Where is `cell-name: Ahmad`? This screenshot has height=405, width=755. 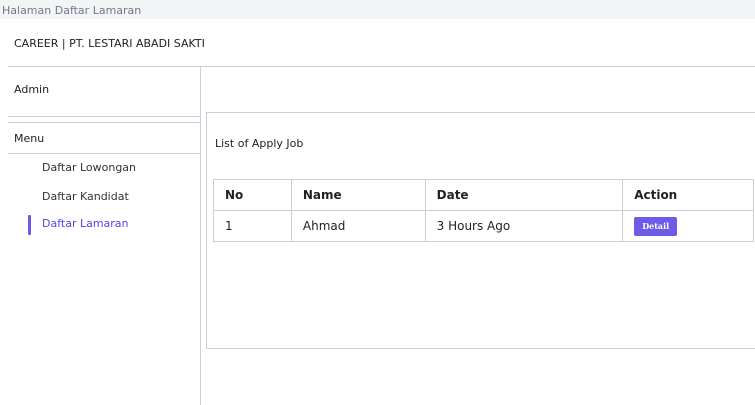 cell-name: Ahmad is located at coordinates (358, 226).